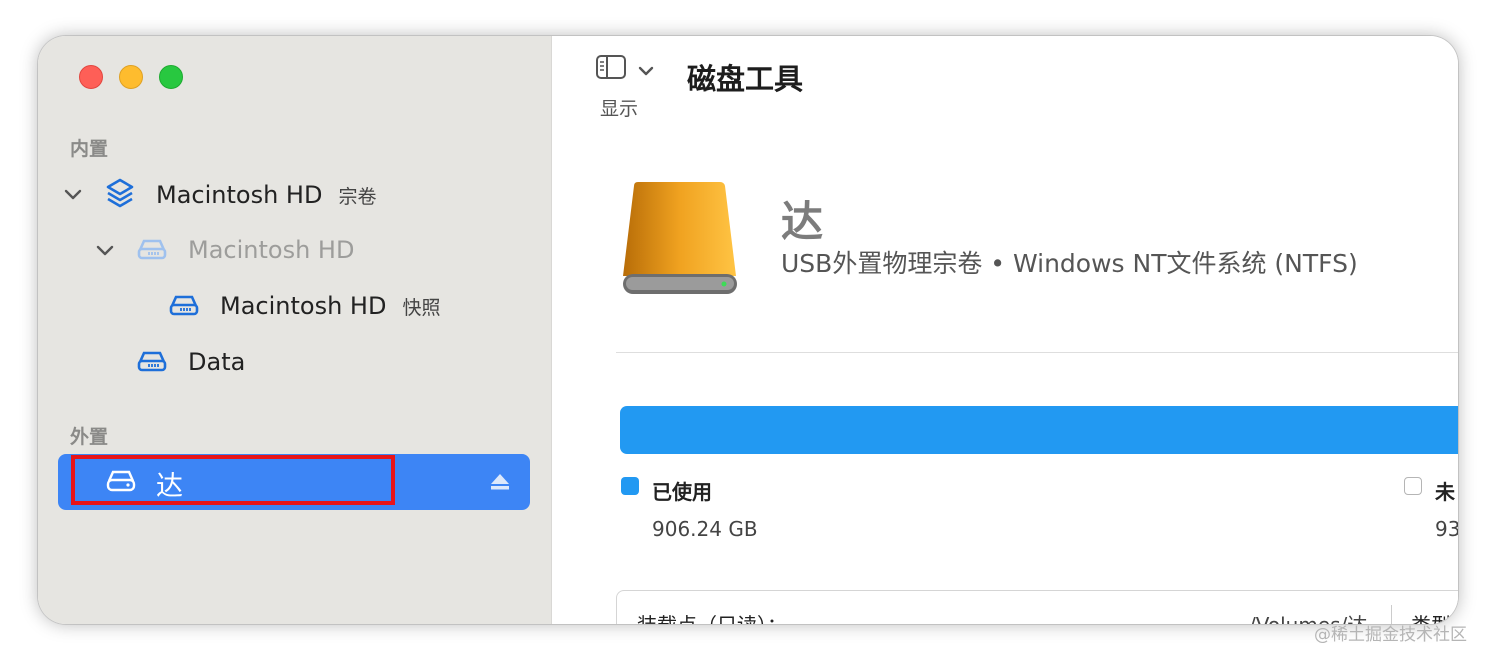  What do you see at coordinates (611, 69) in the screenshot?
I see `sidebar-toggle-icon` at bounding box center [611, 69].